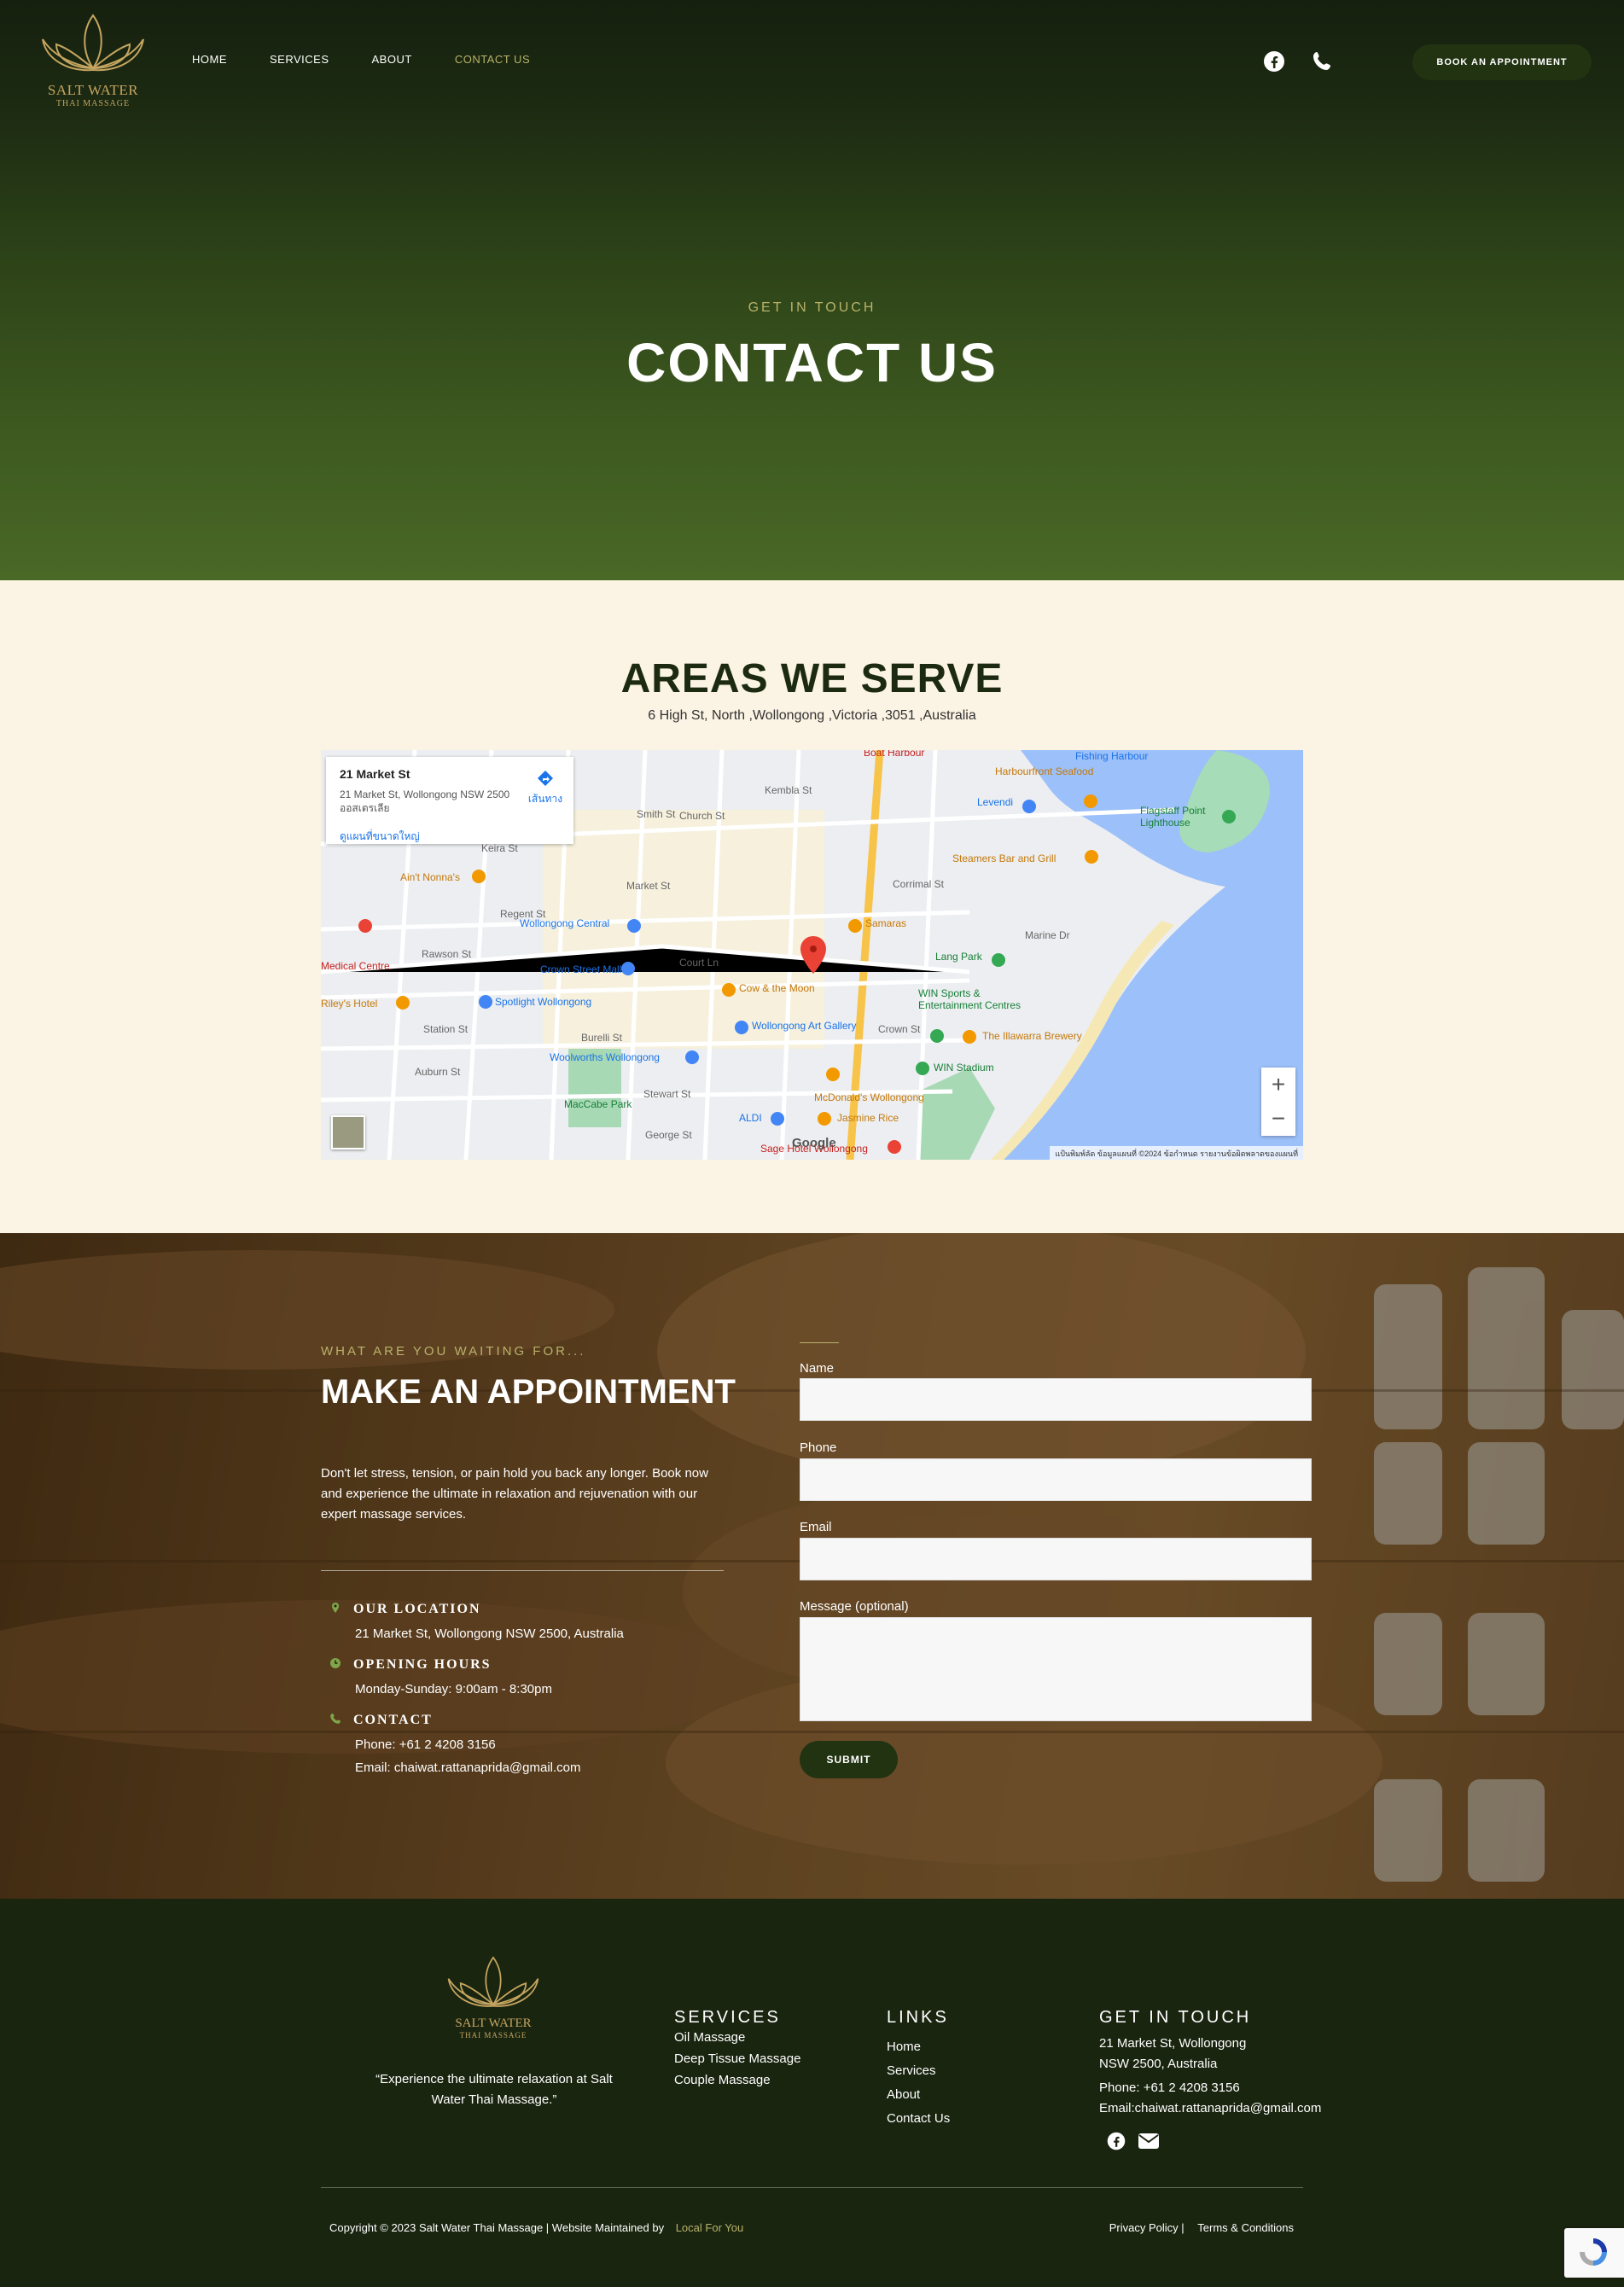 The height and width of the screenshot is (2287, 1624). Describe the element at coordinates (918, 2017) in the screenshot. I see `footer-links-heading: LINKS` at that location.